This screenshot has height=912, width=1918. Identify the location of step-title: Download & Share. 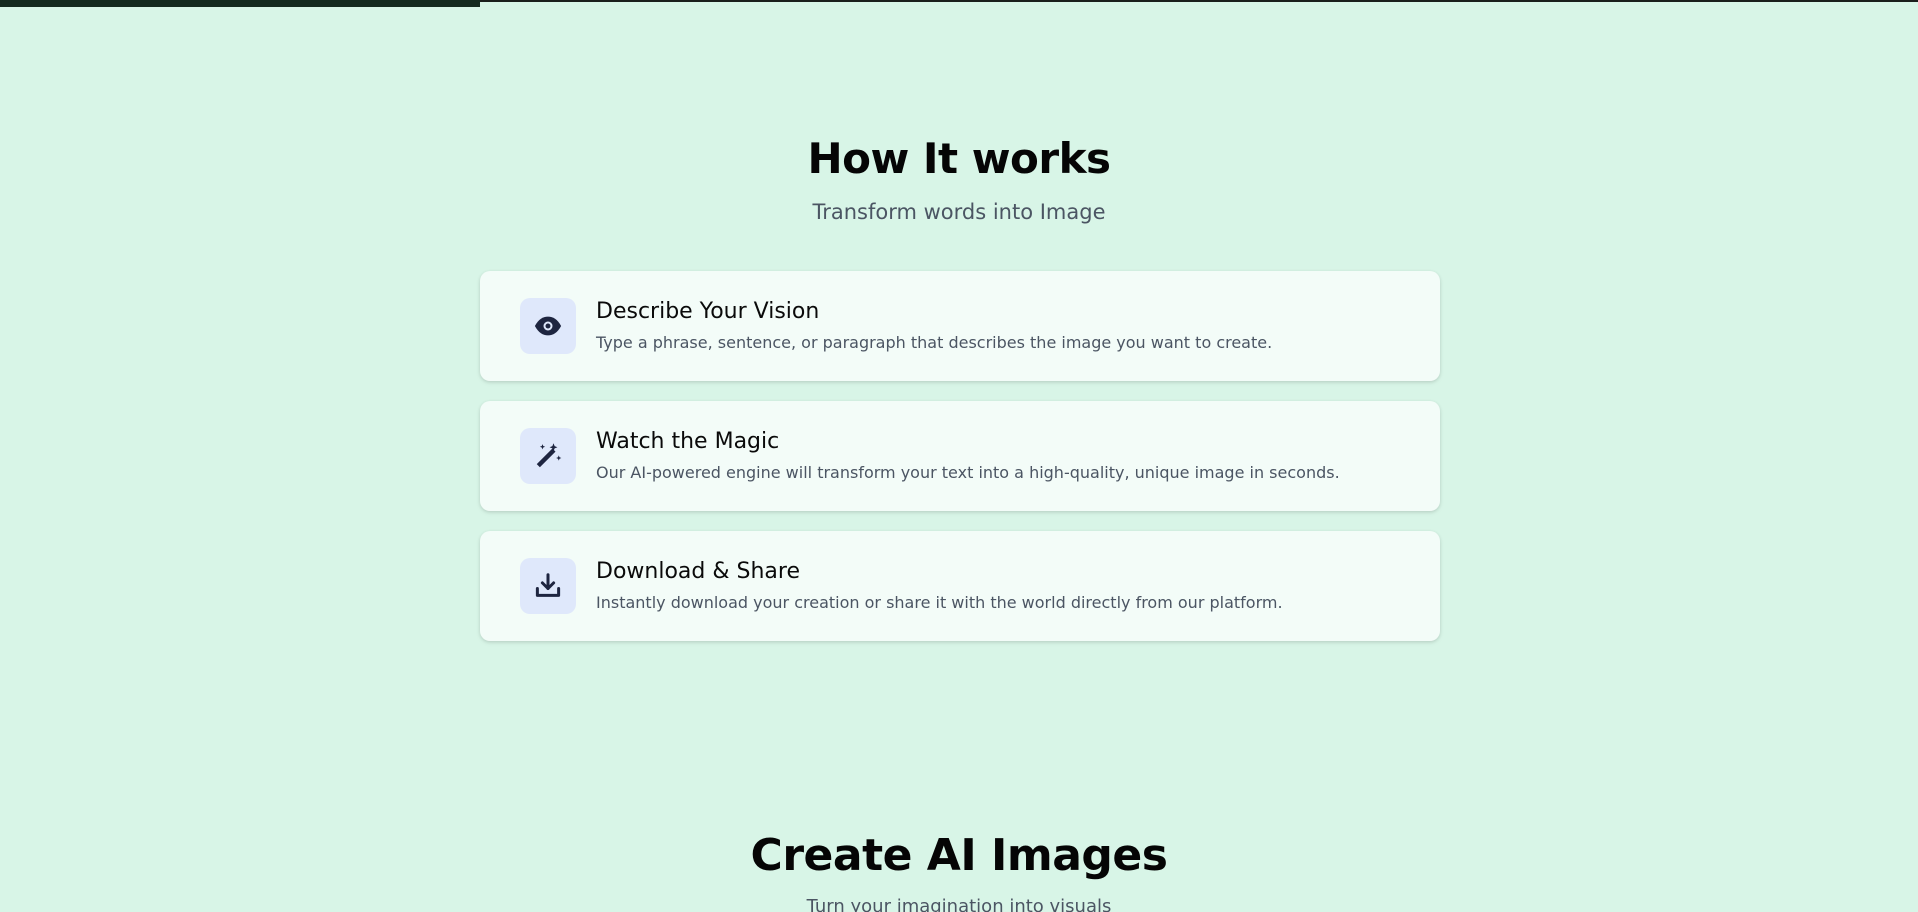
(698, 571).